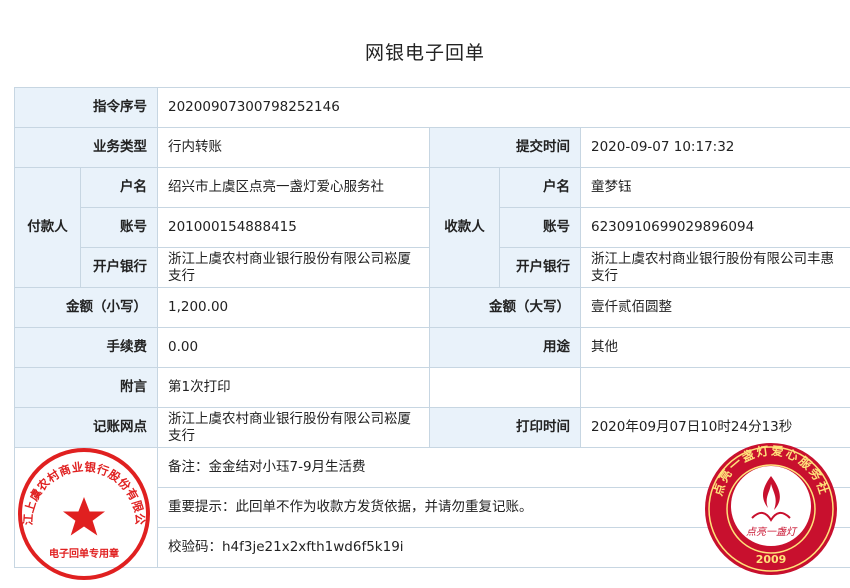 This screenshot has height=588, width=850. What do you see at coordinates (714, 307) in the screenshot?
I see `amount-big-value: 壹仟贰佰圆整` at bounding box center [714, 307].